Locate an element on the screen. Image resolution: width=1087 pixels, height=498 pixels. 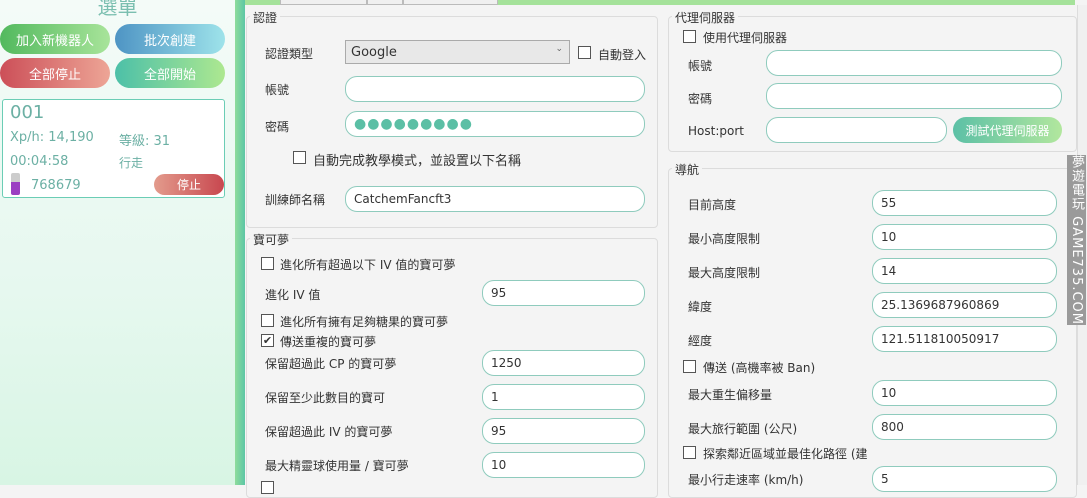
transfer-dupes-label: 傳送重複的寶可夢 is located at coordinates (328, 342).